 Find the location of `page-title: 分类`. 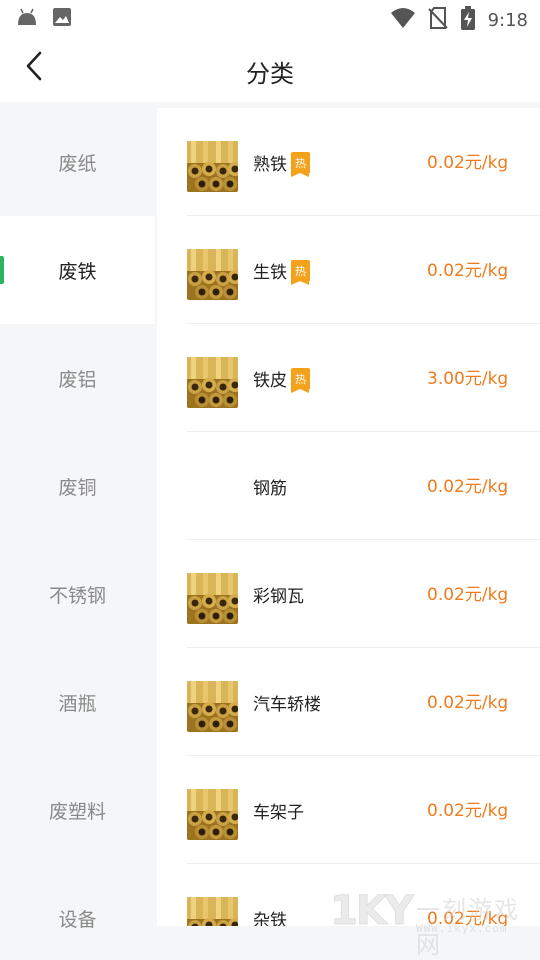

page-title: 分类 is located at coordinates (270, 74).